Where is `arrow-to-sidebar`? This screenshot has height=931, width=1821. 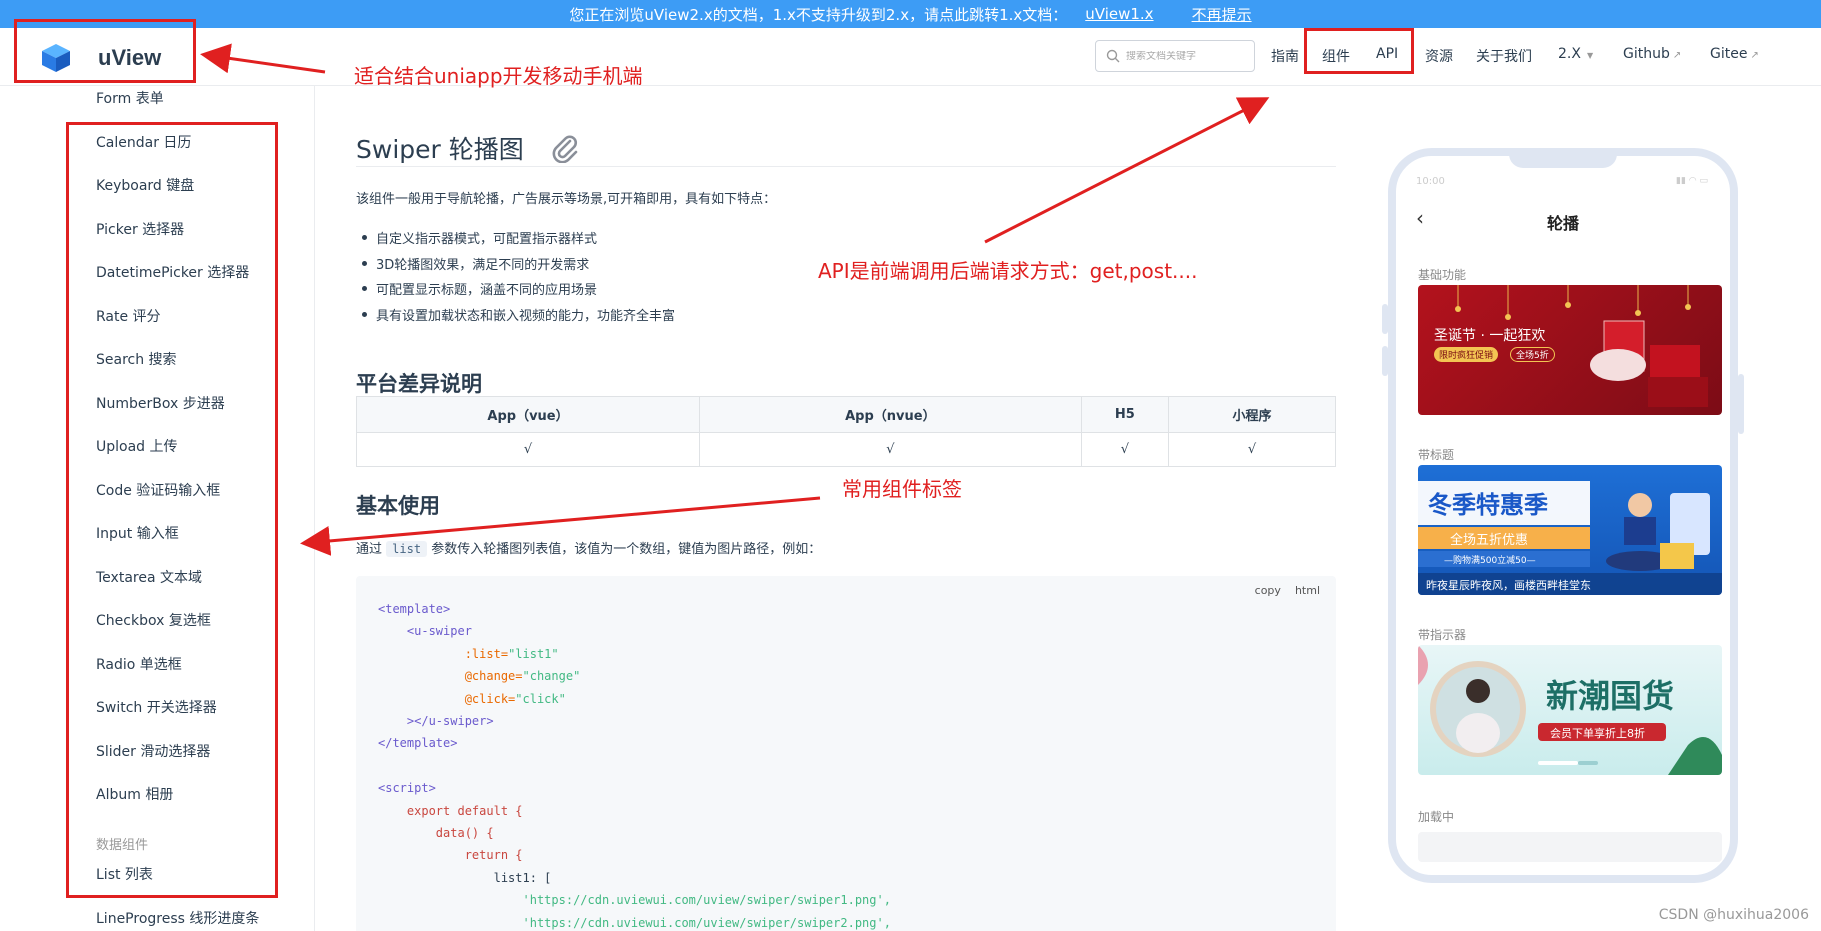
arrow-to-sidebar is located at coordinates (560, 526).